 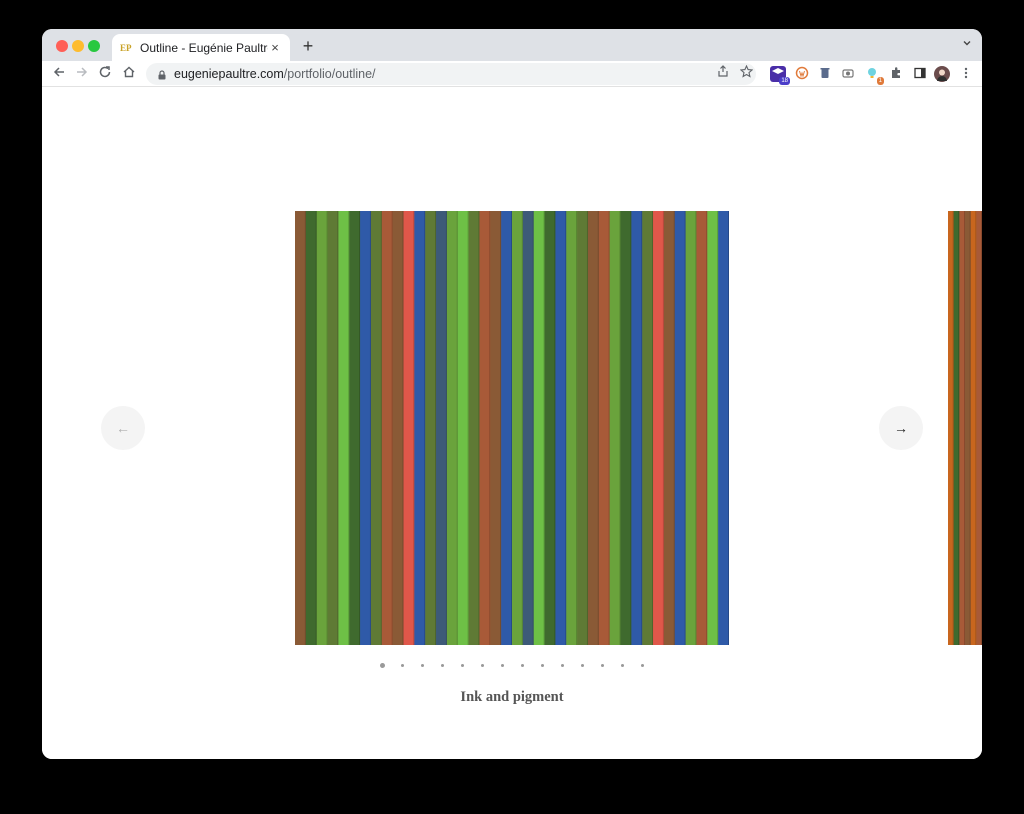 What do you see at coordinates (802, 74) in the screenshot?
I see `extension-wordpress-icon` at bounding box center [802, 74].